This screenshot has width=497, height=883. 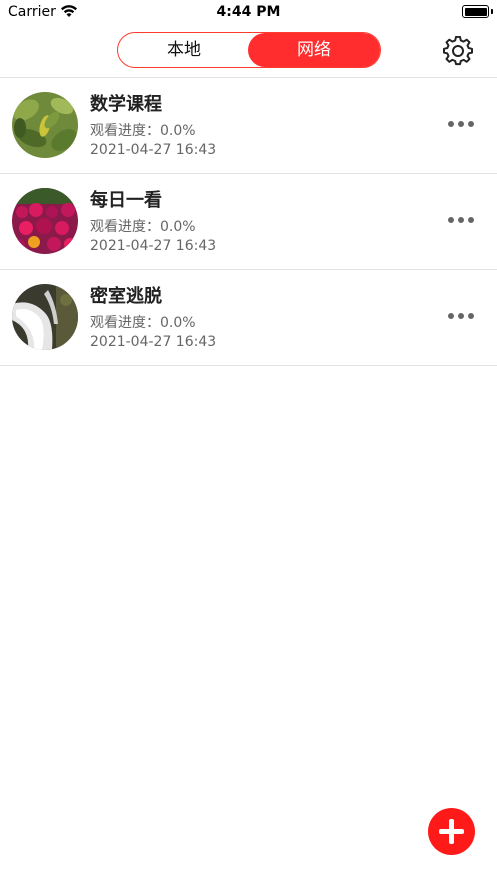 I want to click on list-item: 密室逃脱 观看进度：0.0% 2021-04-27 16:43, so click(x=248, y=318).